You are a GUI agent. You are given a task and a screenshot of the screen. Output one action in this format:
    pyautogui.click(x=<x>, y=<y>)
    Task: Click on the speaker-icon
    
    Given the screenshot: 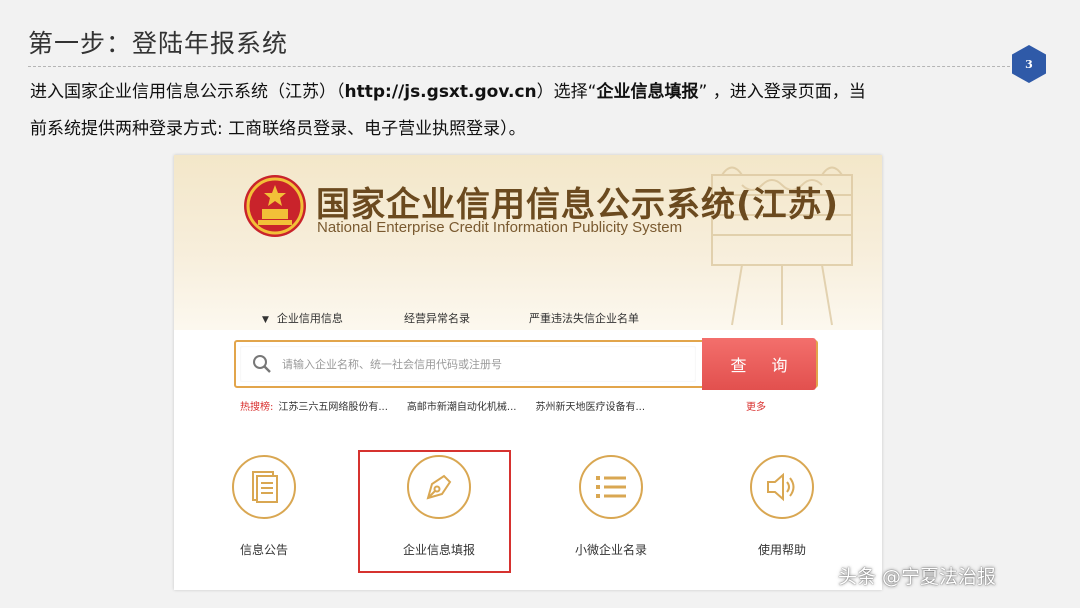 What is the action you would take?
    pyautogui.click(x=781, y=487)
    